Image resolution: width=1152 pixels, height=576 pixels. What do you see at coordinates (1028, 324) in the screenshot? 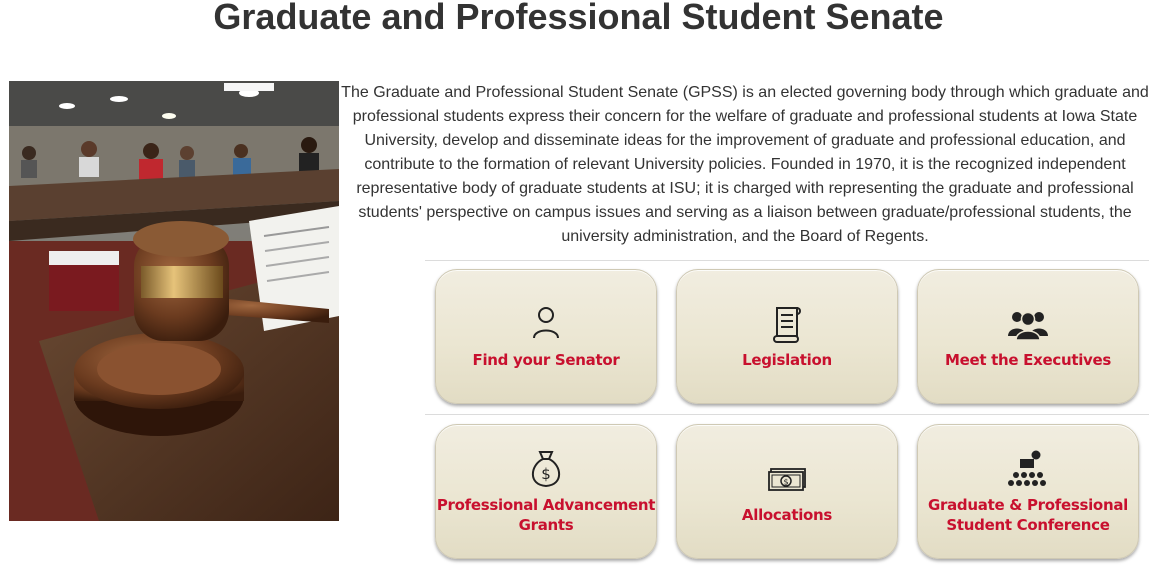
I see `group-people-icon` at bounding box center [1028, 324].